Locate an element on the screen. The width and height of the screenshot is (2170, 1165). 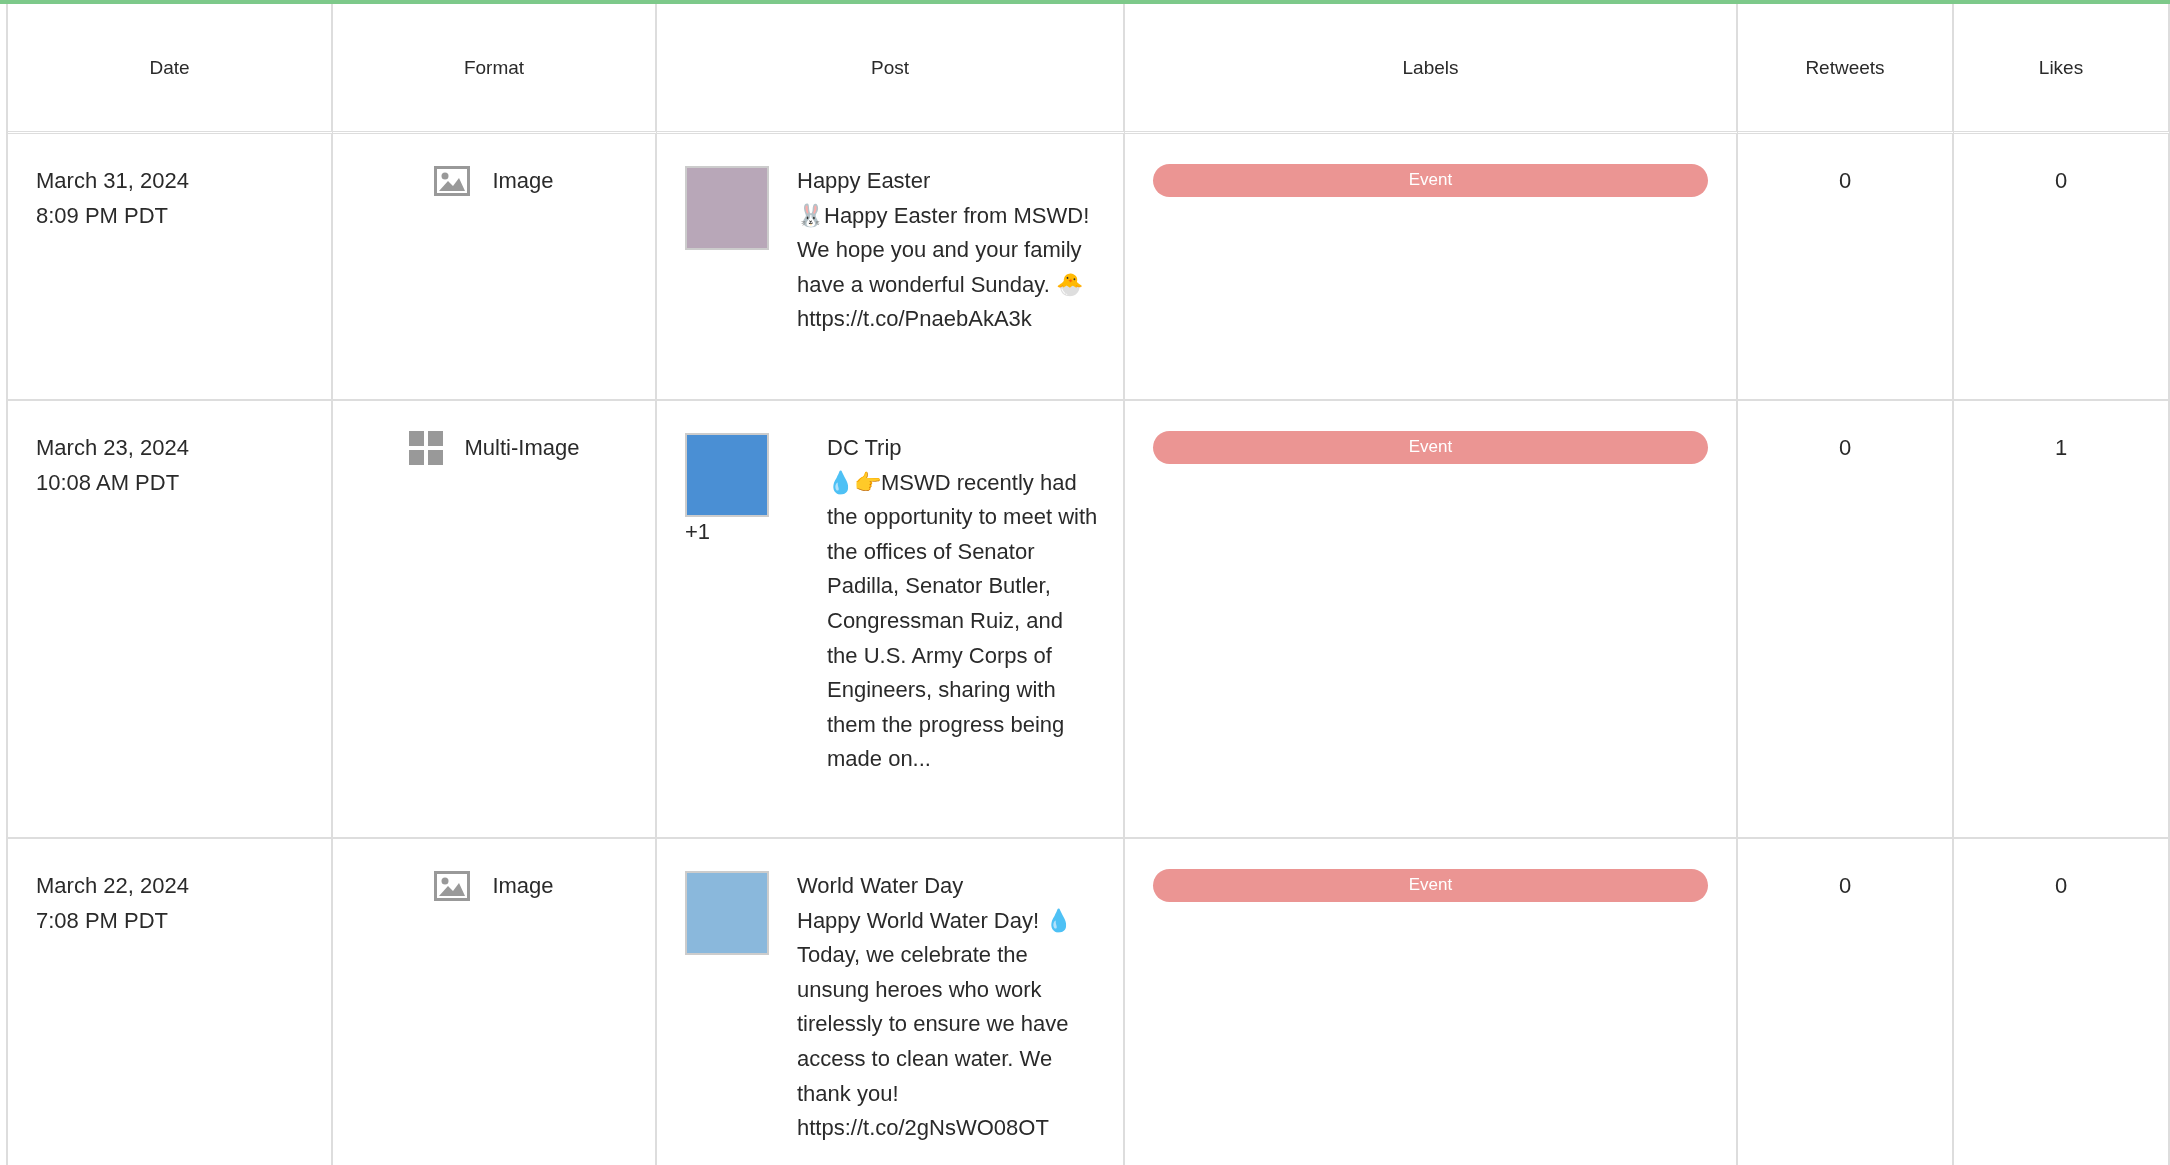
post-title: DC Trip is located at coordinates (865, 448).